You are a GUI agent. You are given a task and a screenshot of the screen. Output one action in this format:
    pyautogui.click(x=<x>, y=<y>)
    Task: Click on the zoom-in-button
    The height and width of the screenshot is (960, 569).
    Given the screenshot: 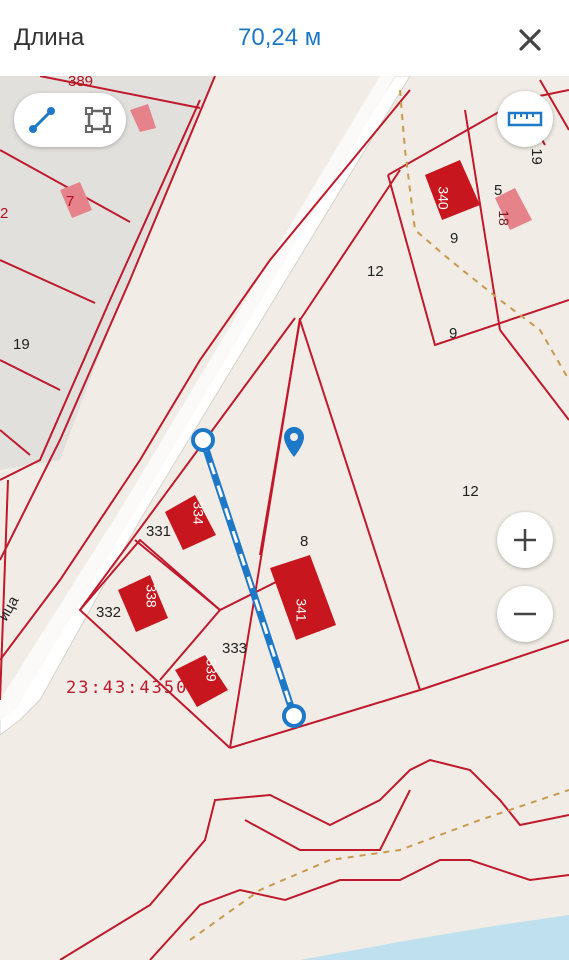 What is the action you would take?
    pyautogui.click(x=525, y=540)
    